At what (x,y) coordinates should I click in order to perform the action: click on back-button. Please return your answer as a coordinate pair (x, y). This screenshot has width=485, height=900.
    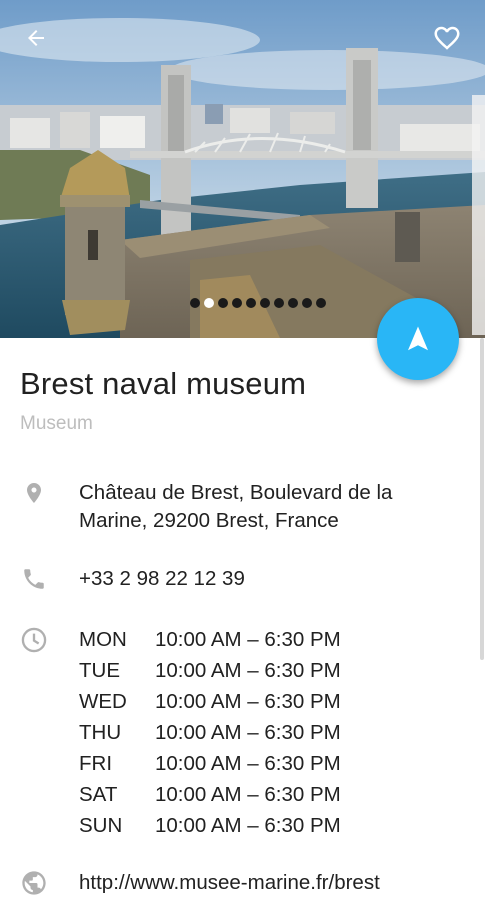
    Looking at the image, I should click on (36, 38).